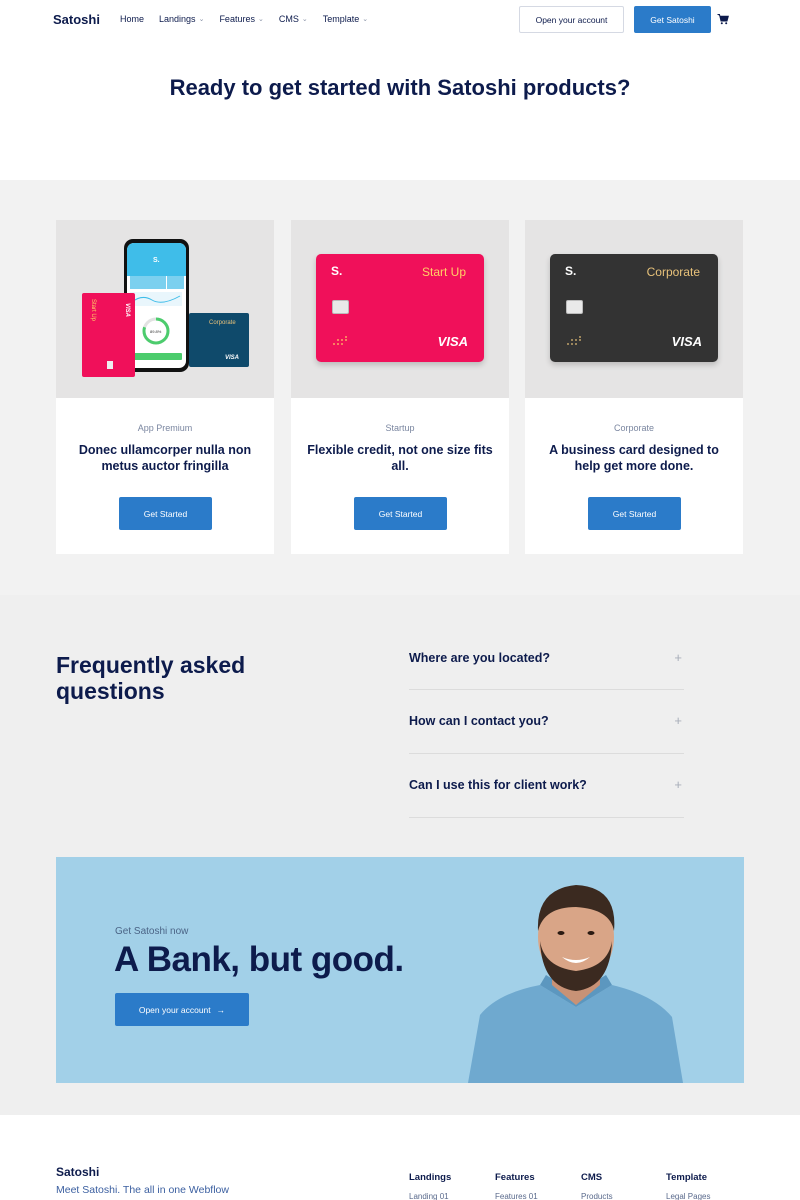 Image resolution: width=800 pixels, height=1200 pixels. Describe the element at coordinates (237, 19) in the screenshot. I see `nav-item-label: Features` at that location.